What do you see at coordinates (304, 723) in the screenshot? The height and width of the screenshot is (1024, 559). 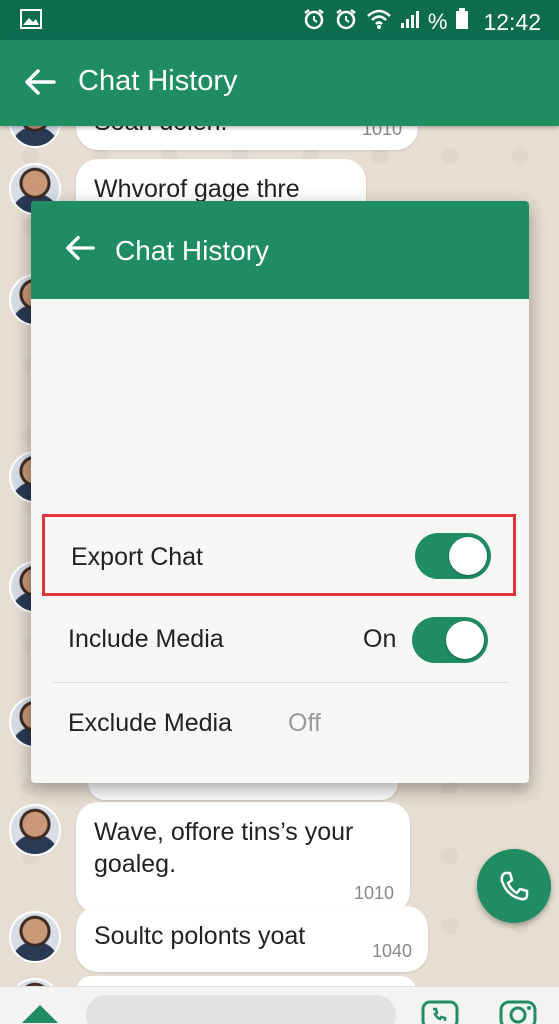 I see `exclude-media-state: Off` at bounding box center [304, 723].